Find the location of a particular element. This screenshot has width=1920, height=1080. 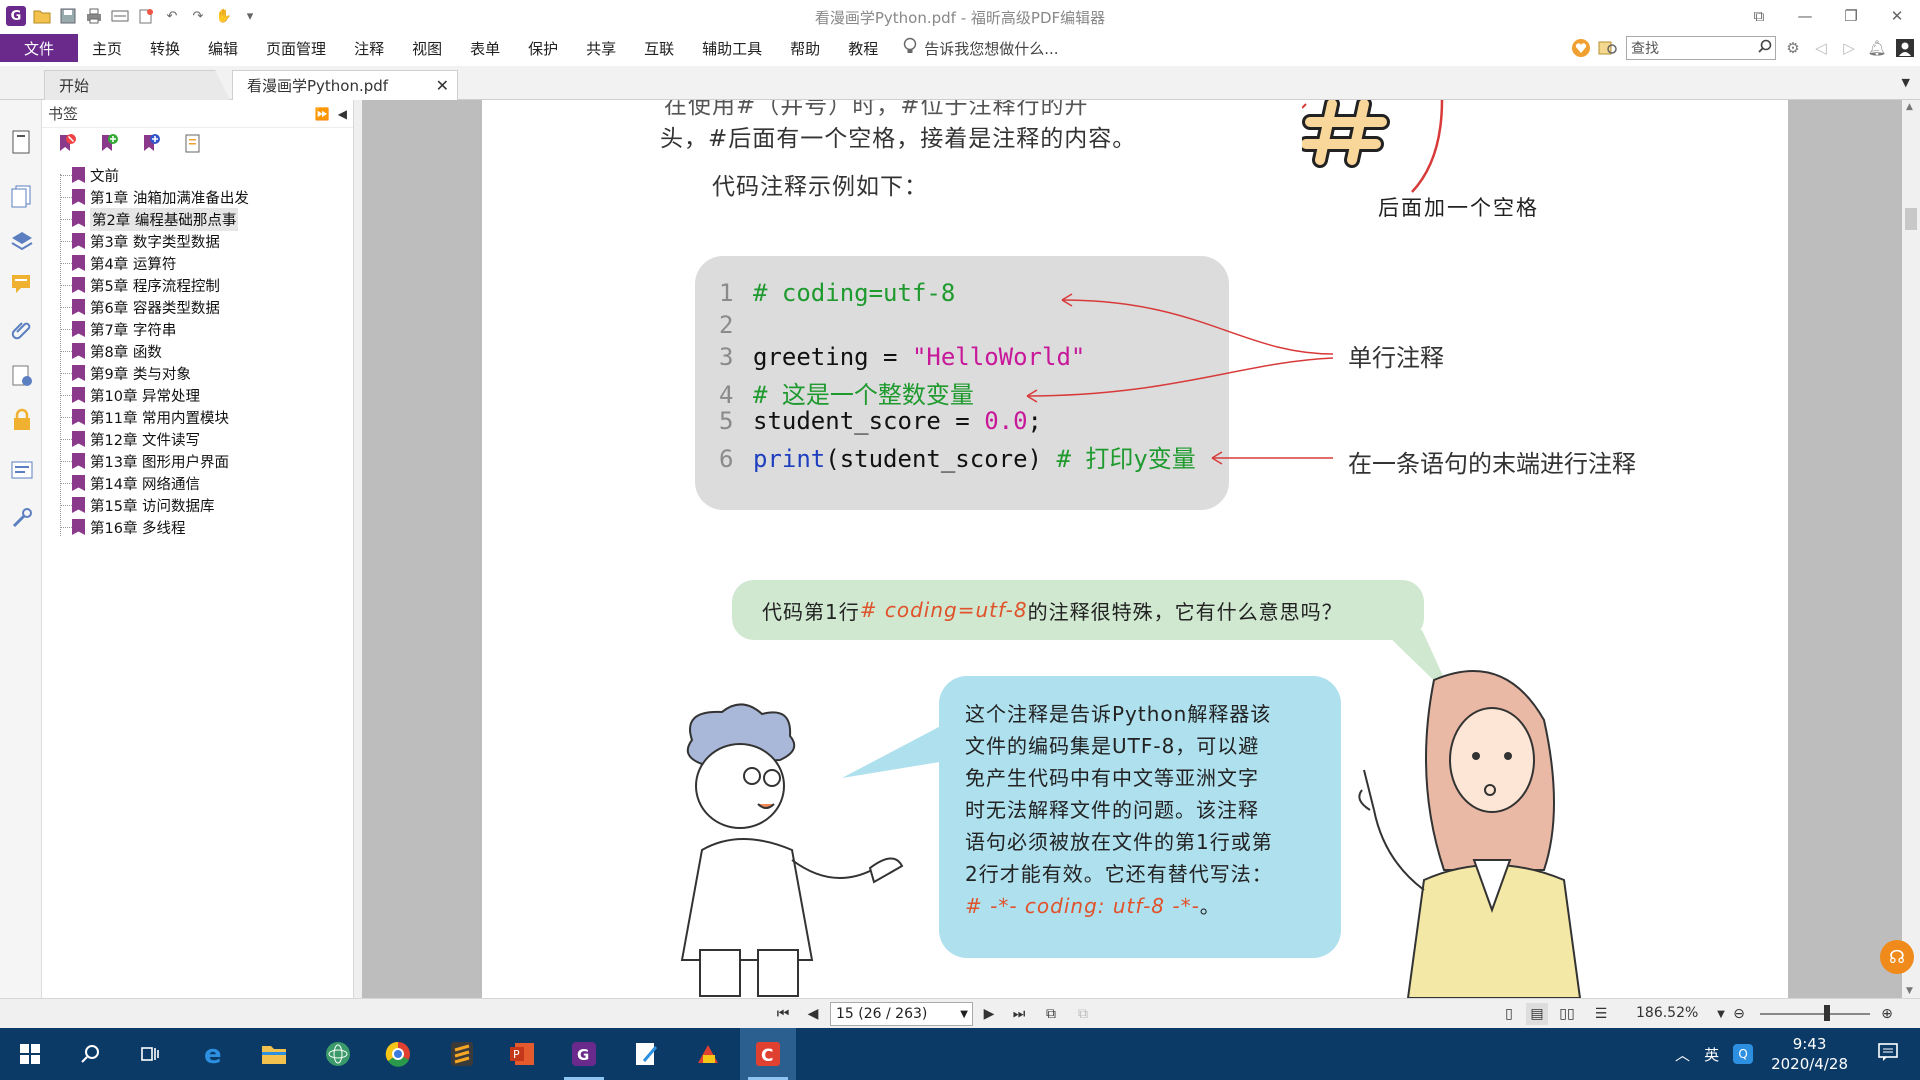

delete-bookmark-icon is located at coordinates (67, 143).